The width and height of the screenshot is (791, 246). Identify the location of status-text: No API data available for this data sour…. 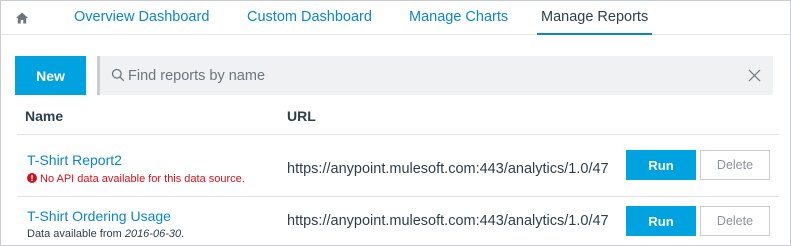
(142, 179).